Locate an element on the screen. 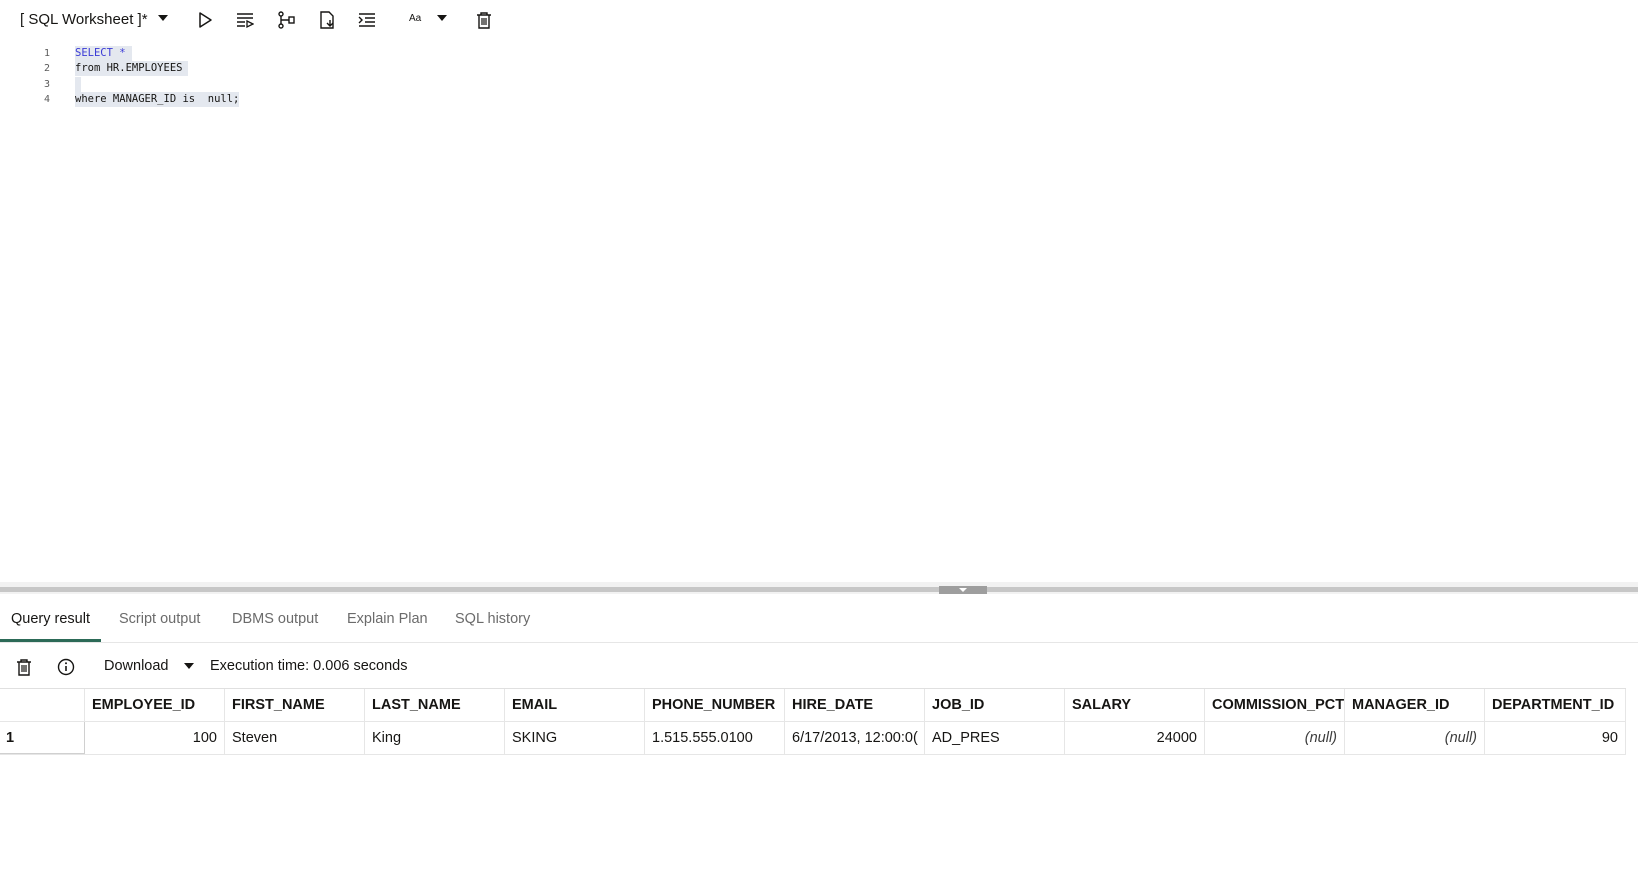  run-statement-icon is located at coordinates (205, 20).